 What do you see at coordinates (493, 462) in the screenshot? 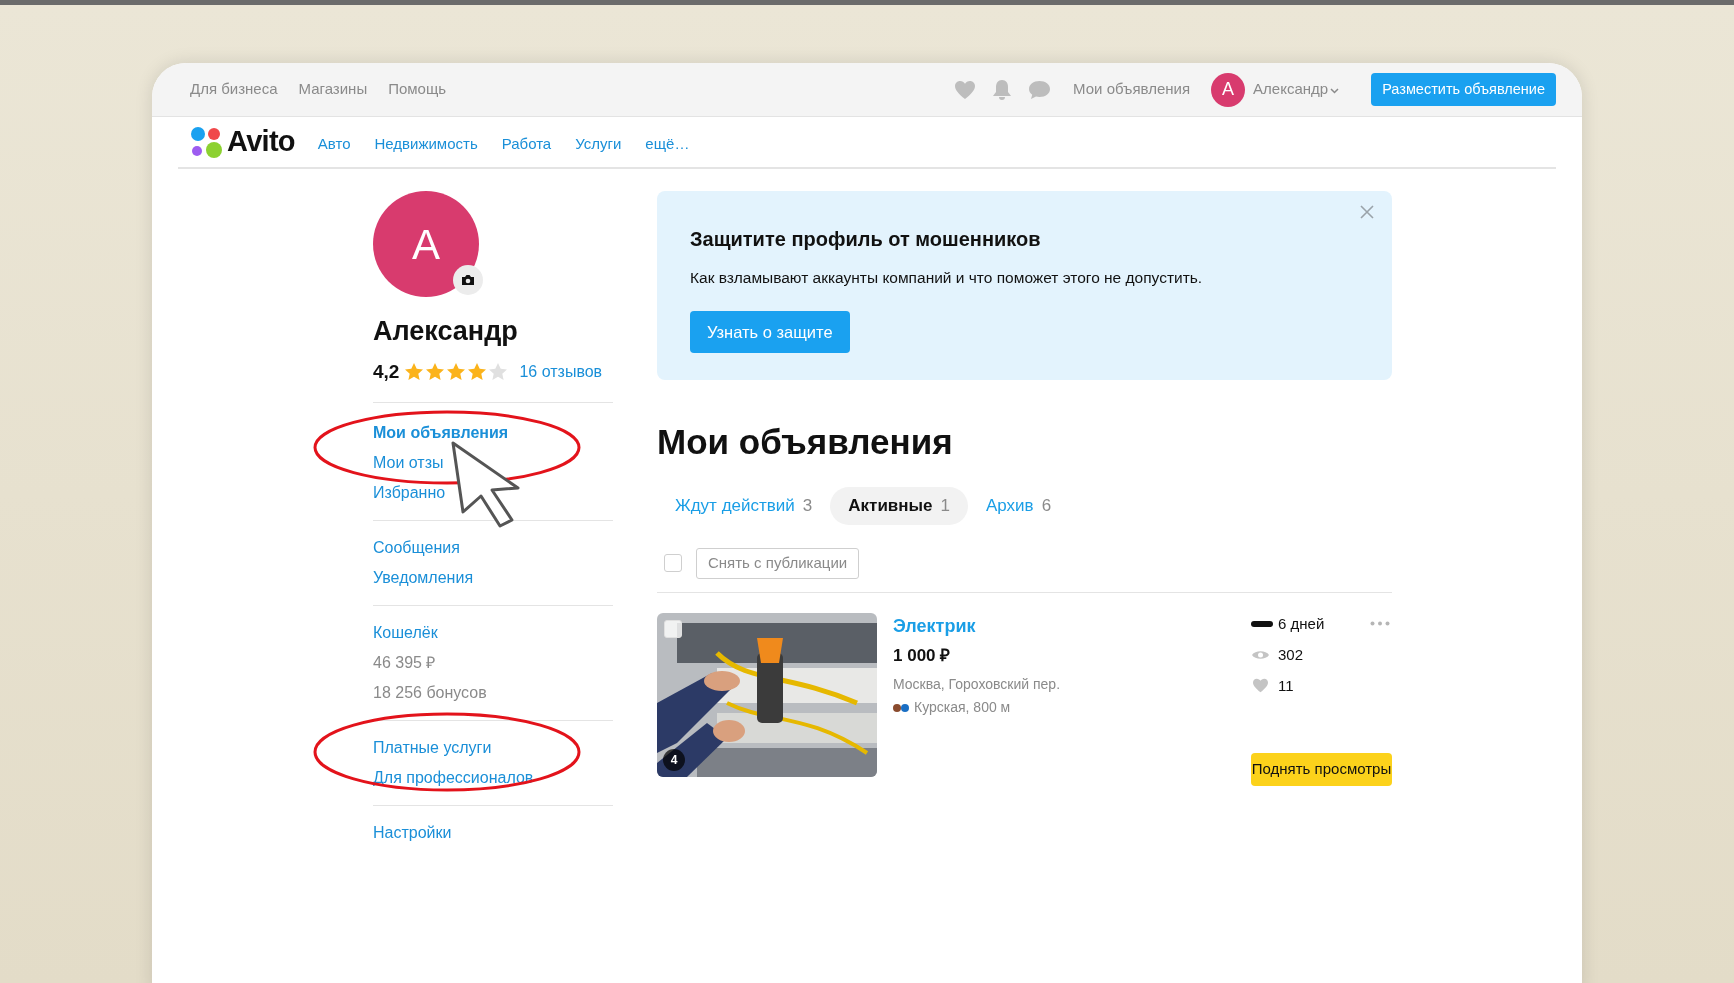
I see `sidebar-link: Мои отзы` at bounding box center [493, 462].